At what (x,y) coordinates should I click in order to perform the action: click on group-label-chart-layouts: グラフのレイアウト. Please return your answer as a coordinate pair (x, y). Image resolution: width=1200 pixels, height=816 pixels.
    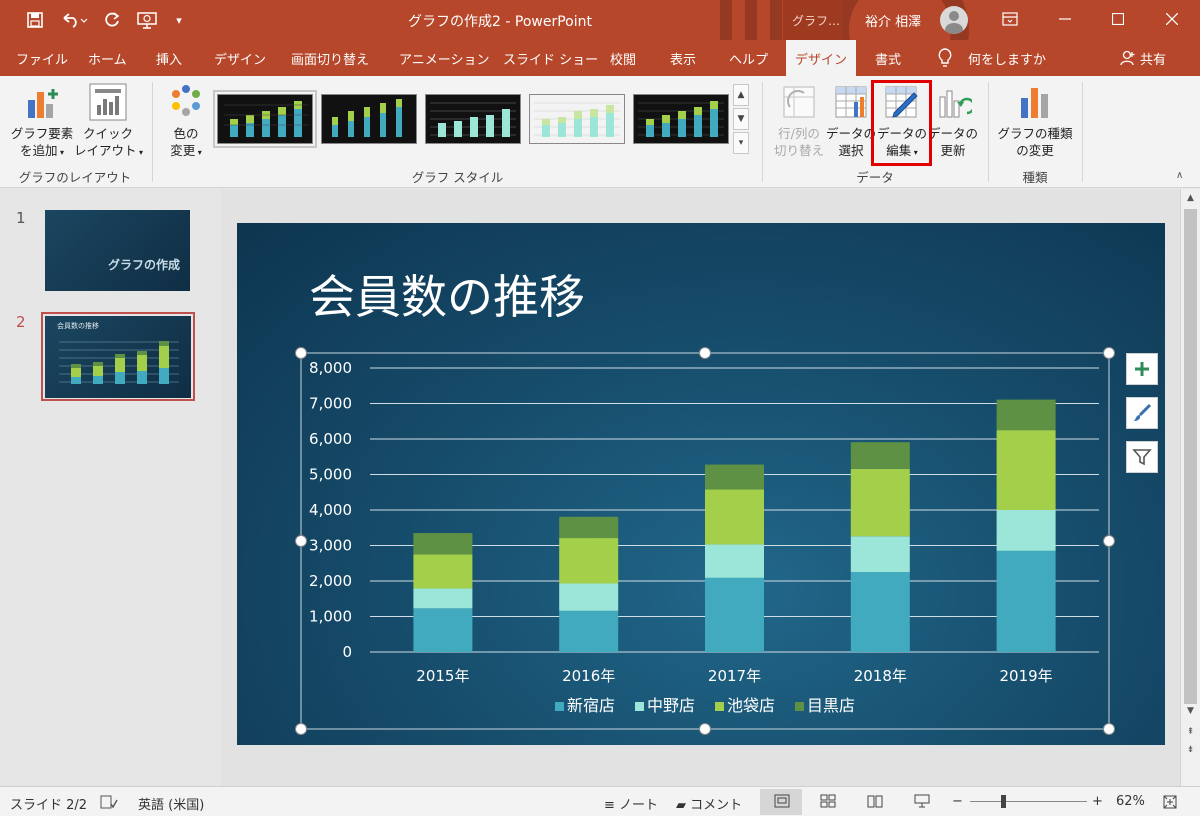
    Looking at the image, I should click on (75, 177).